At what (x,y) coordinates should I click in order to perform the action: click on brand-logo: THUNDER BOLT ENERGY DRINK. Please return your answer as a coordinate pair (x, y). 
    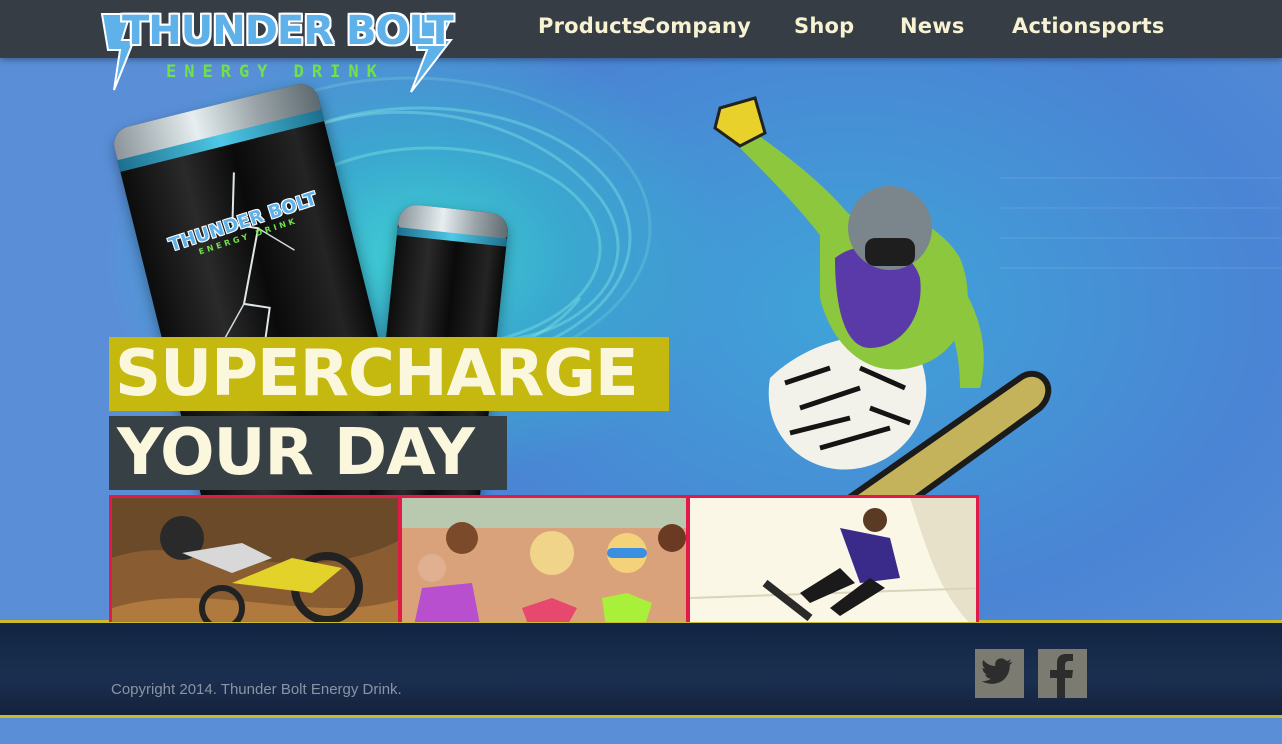
    Looking at the image, I should click on (280, 50).